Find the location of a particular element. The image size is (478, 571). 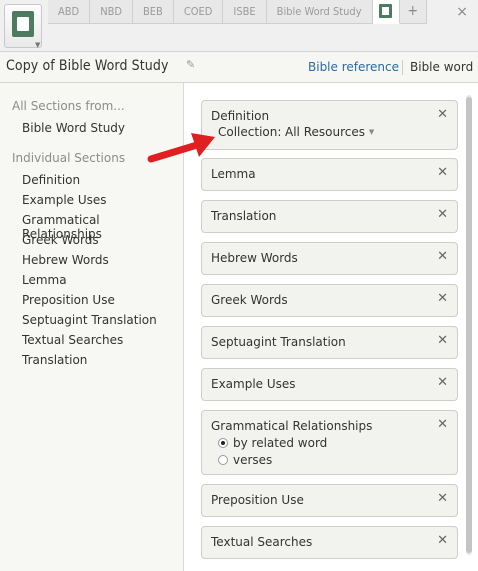

tab-bible-word-study: Bible Word Study is located at coordinates (319, 12).